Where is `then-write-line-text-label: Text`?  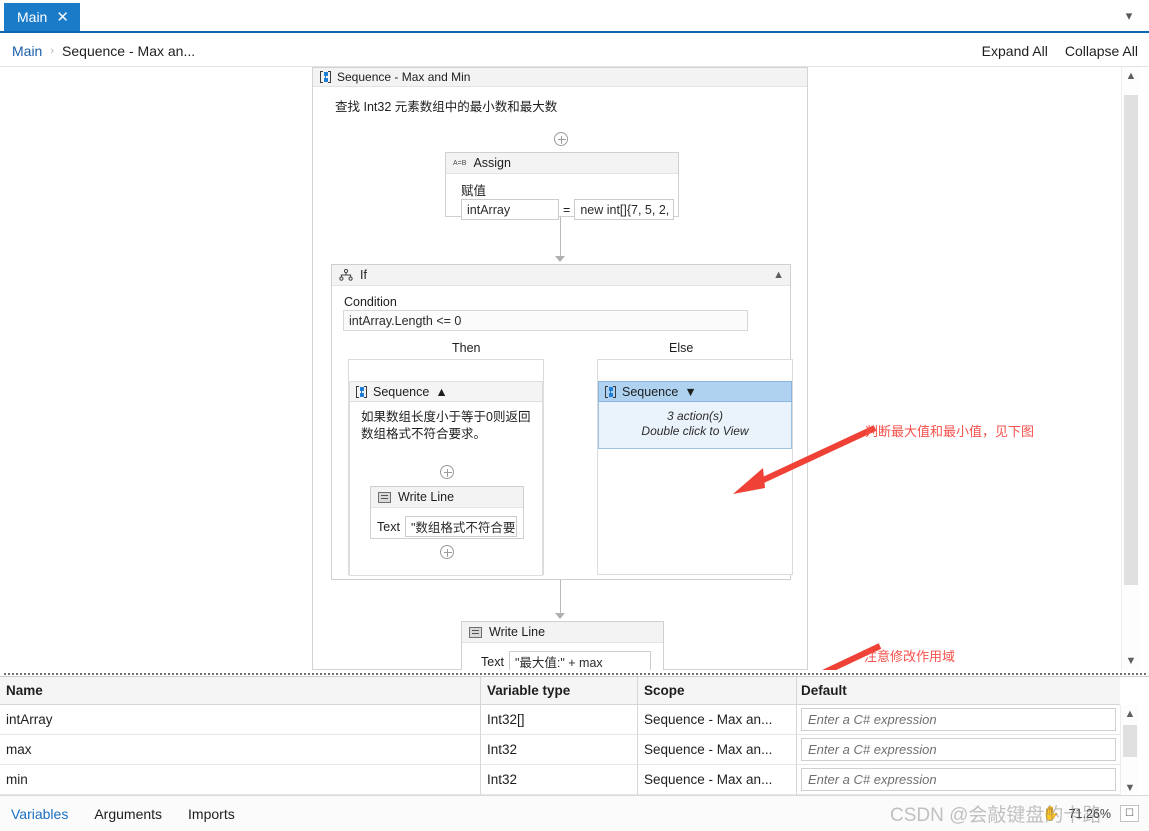
then-write-line-text-label: Text is located at coordinates (388, 526).